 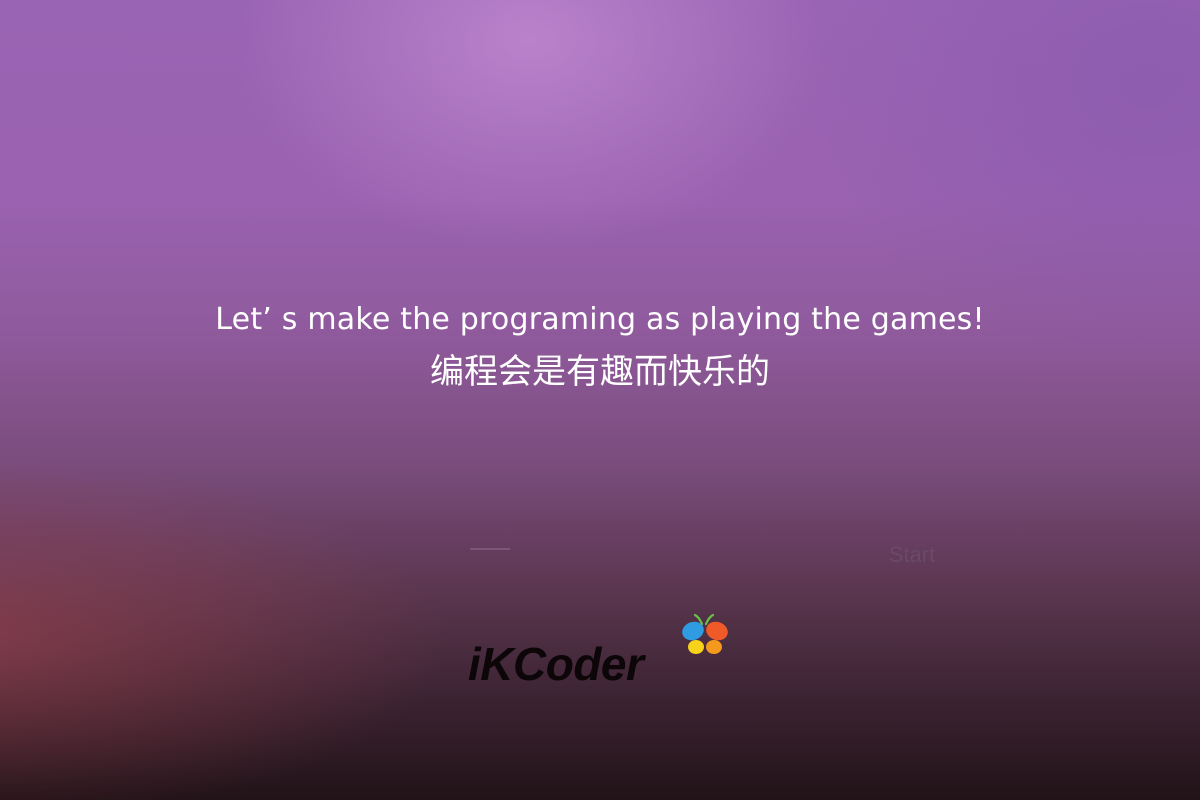 What do you see at coordinates (705, 633) in the screenshot?
I see `butterfly-icon` at bounding box center [705, 633].